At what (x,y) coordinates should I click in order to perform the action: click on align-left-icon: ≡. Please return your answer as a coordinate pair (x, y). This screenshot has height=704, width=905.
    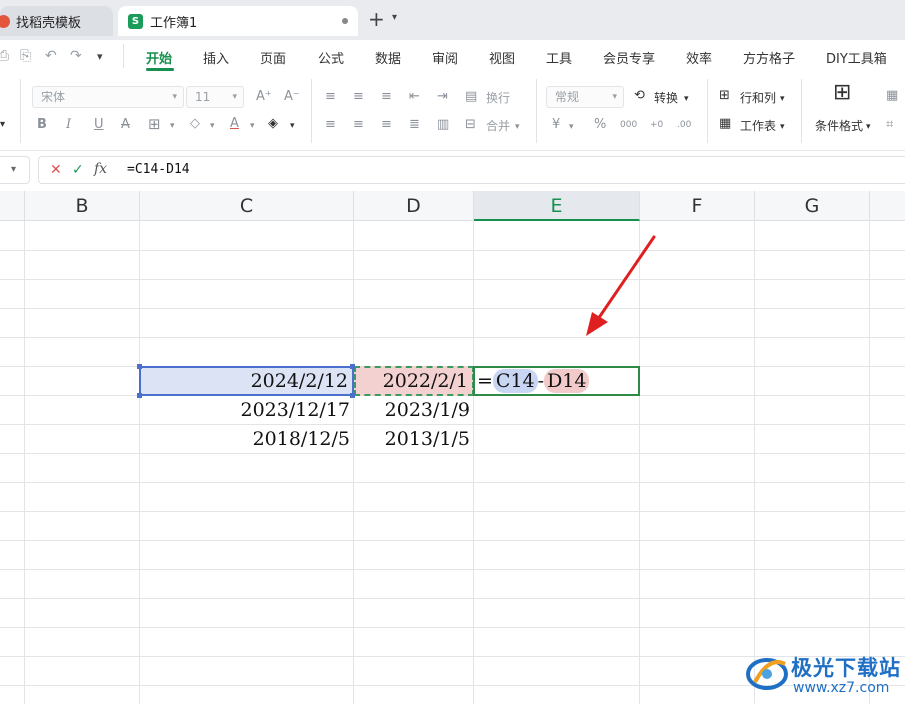
    Looking at the image, I should click on (330, 125).